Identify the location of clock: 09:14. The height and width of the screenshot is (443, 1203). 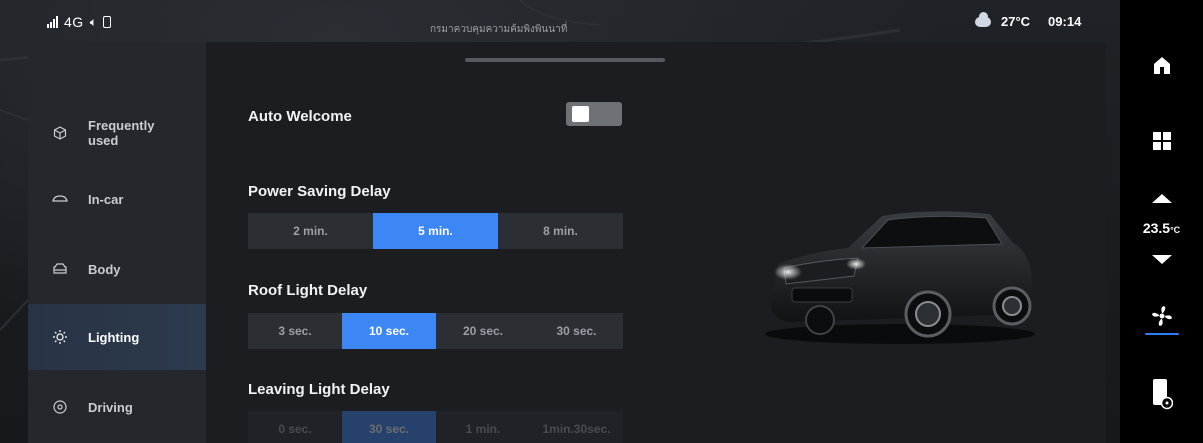
(1065, 21).